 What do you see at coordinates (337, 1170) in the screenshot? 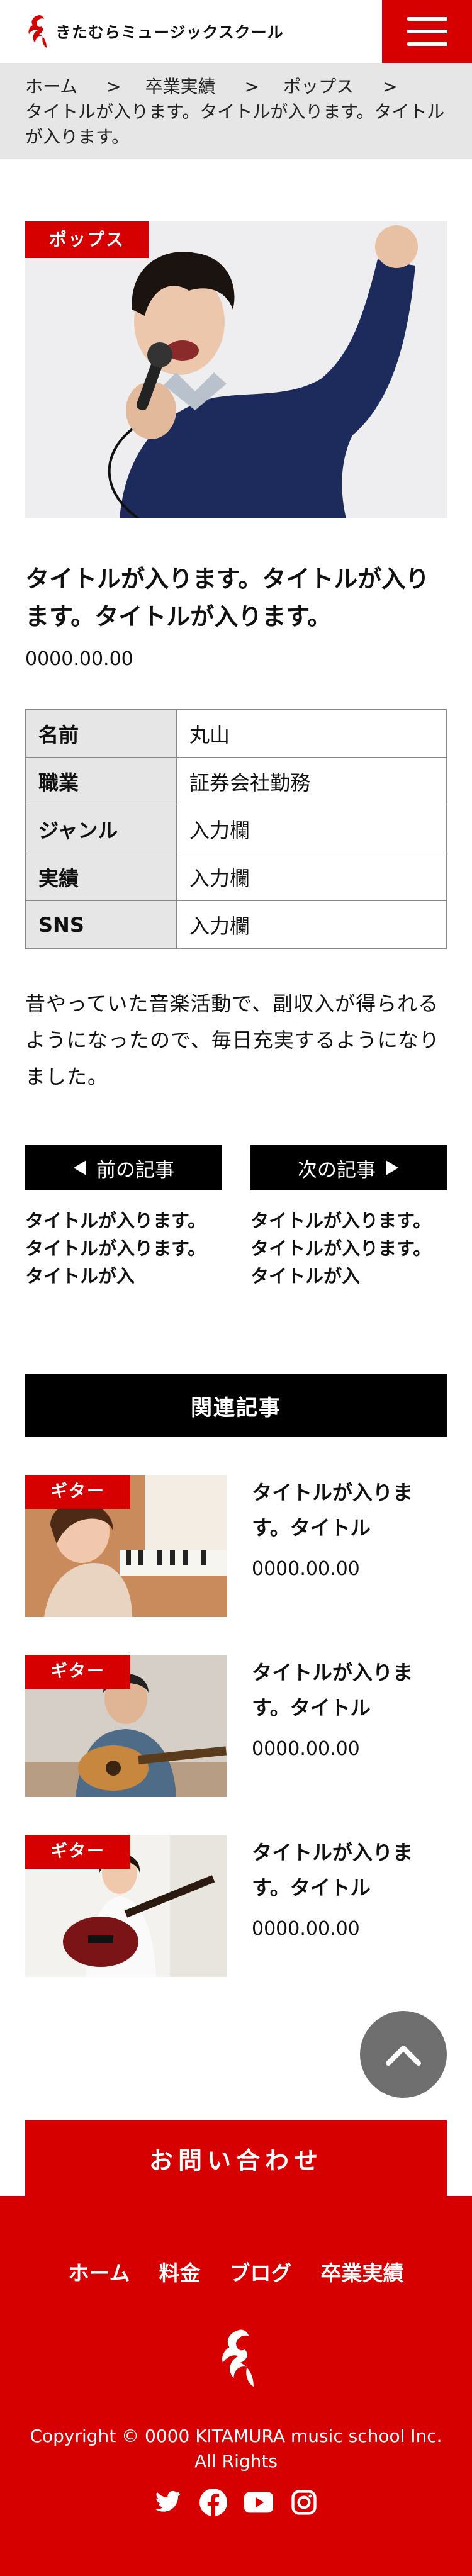
I see `next-article-label: 次の記事` at bounding box center [337, 1170].